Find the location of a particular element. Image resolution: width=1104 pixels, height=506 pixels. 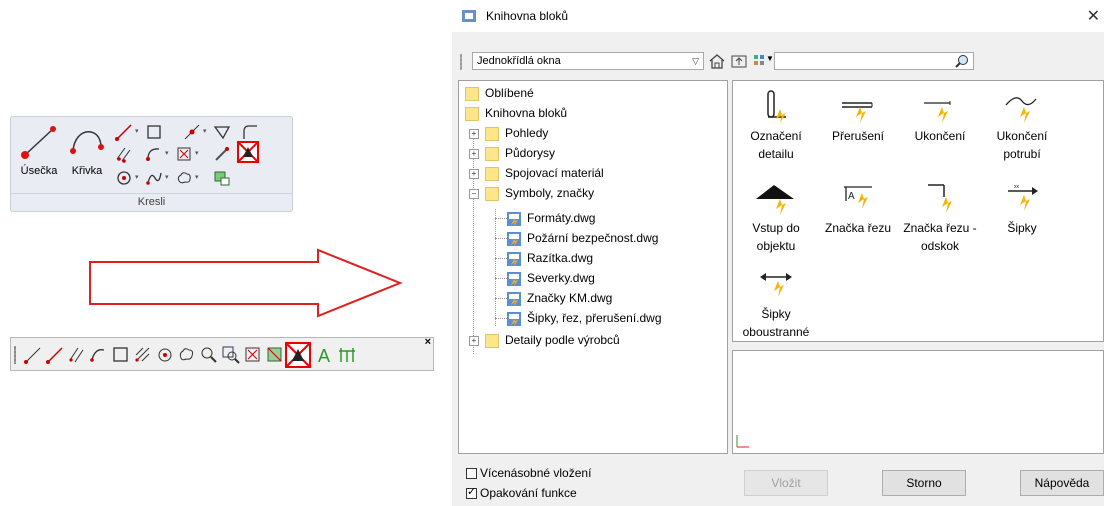

tree-item-floorplans: + Půdorysy is located at coordinates (512, 153).